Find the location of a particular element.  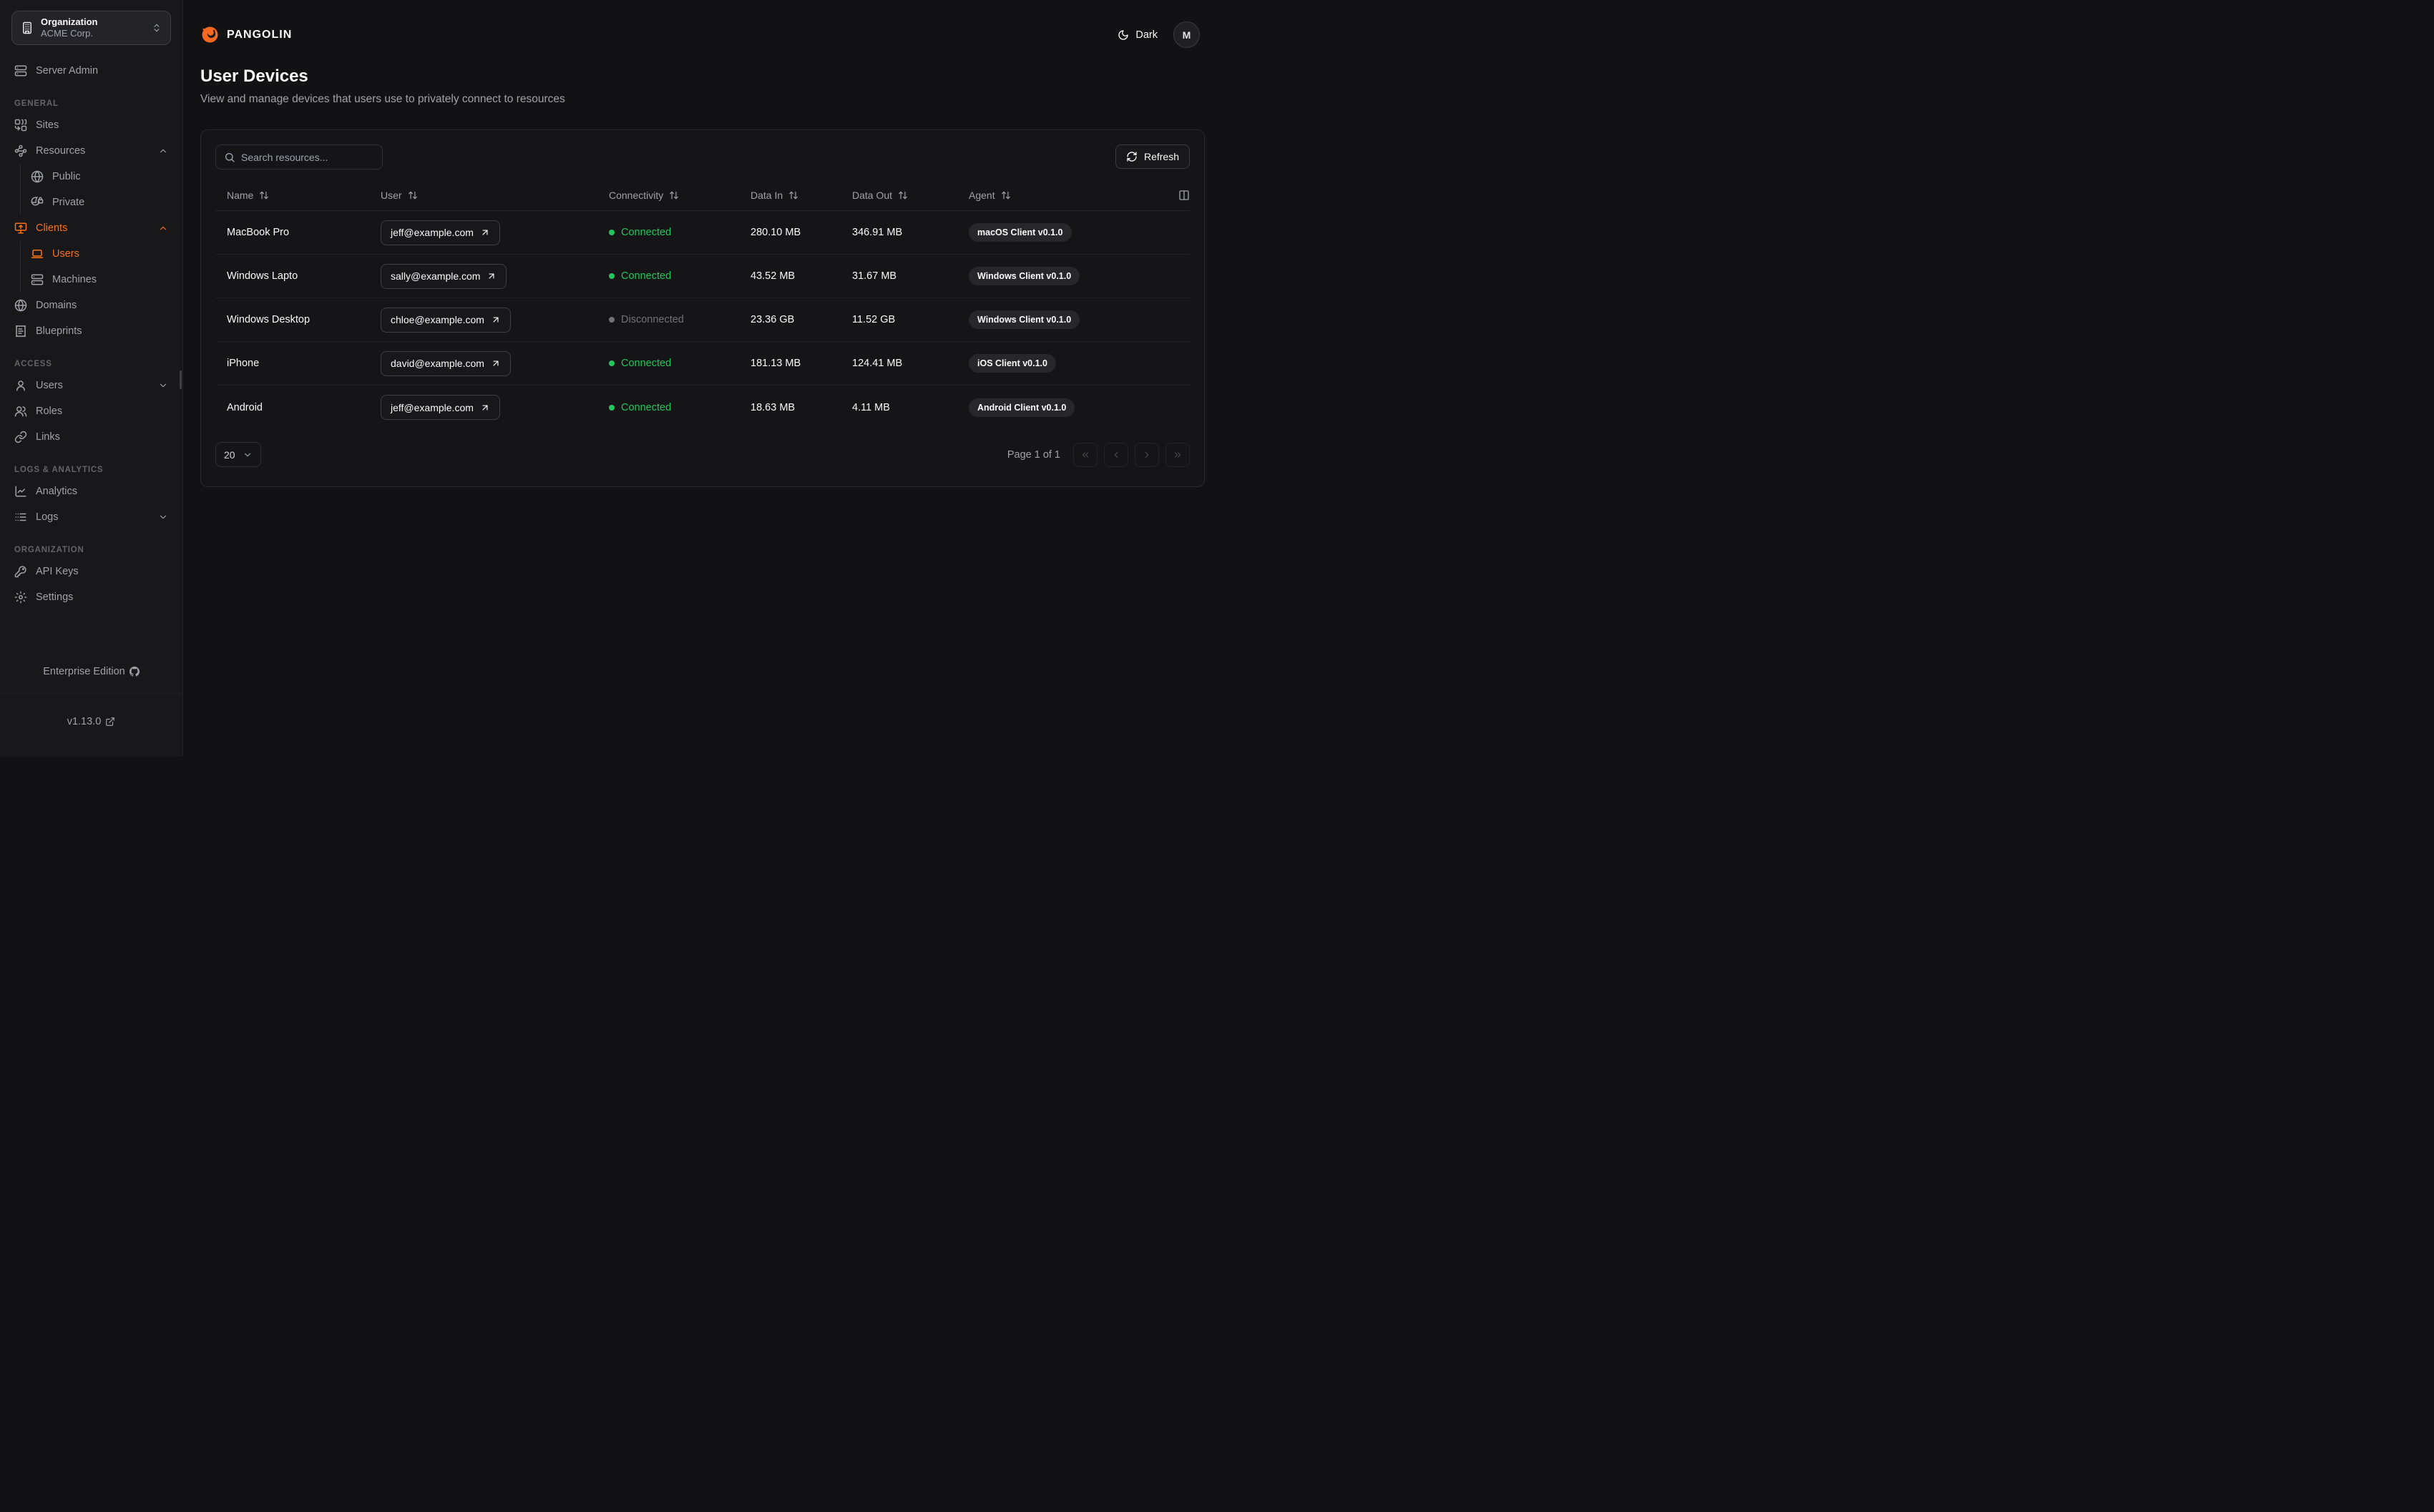

data-out: 31.67 MB is located at coordinates (874, 276).